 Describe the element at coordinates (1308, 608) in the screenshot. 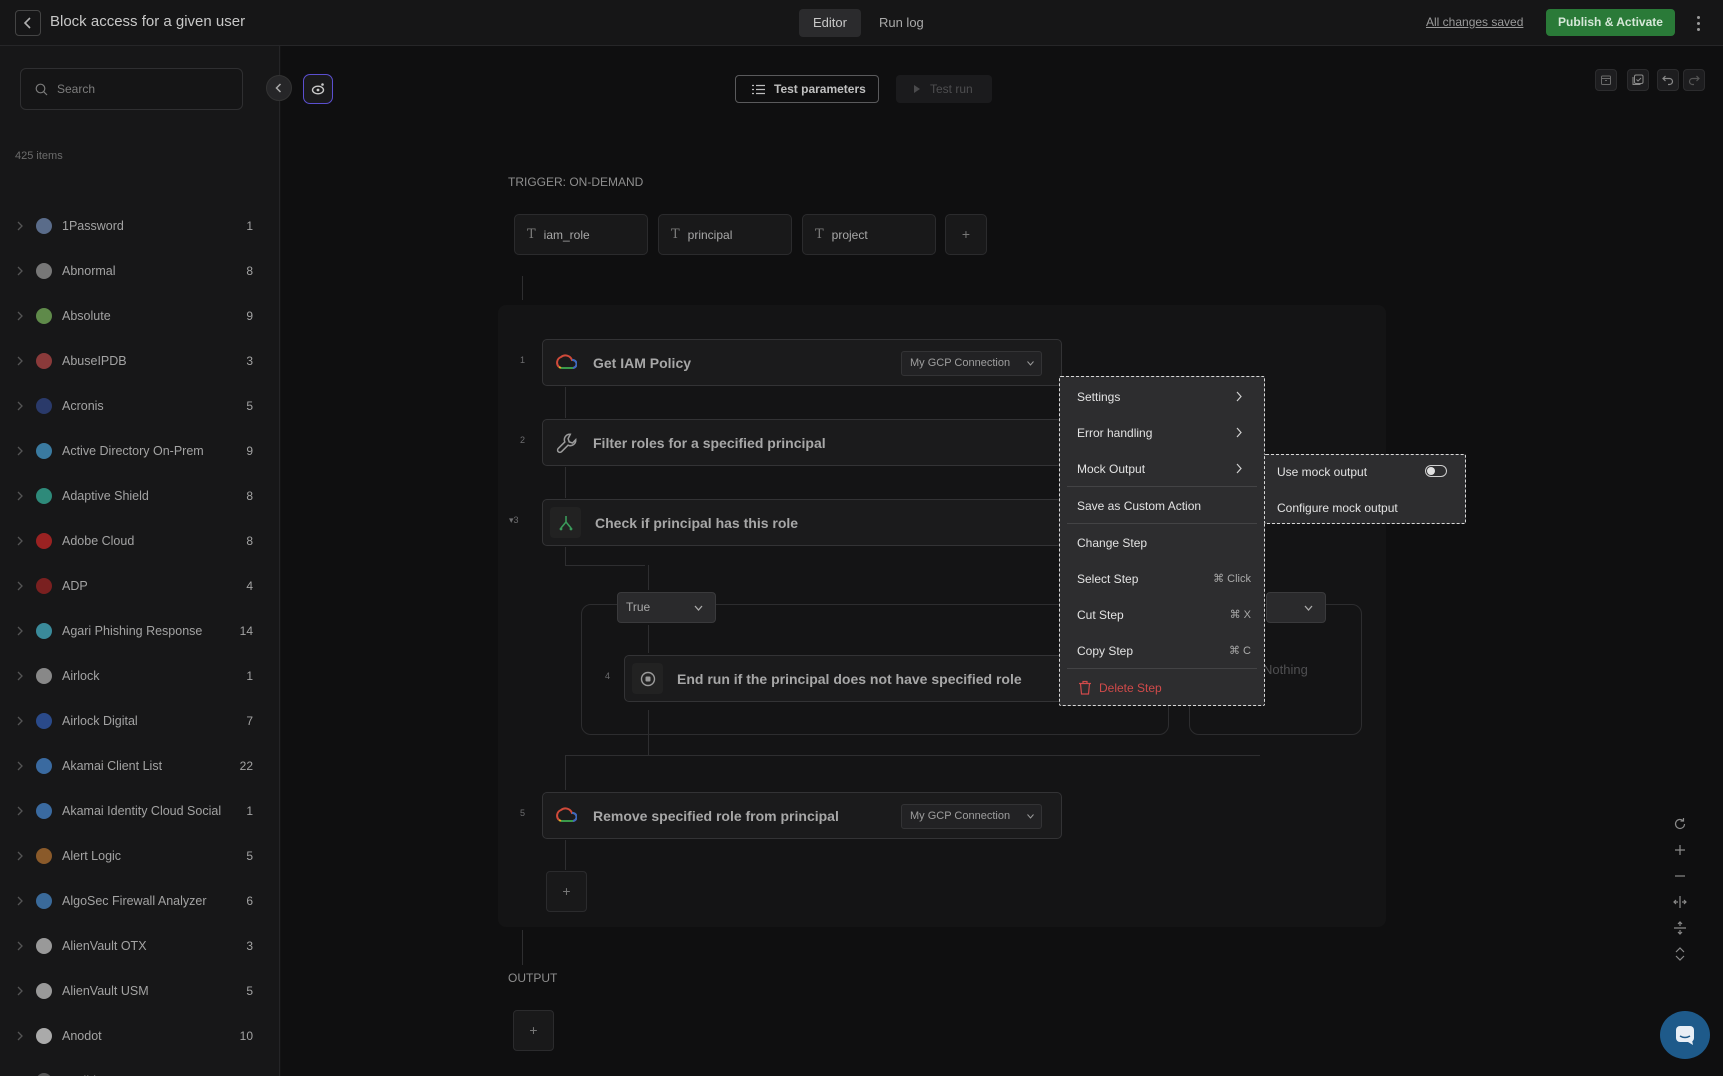

I see `chevron-down-icon` at that location.